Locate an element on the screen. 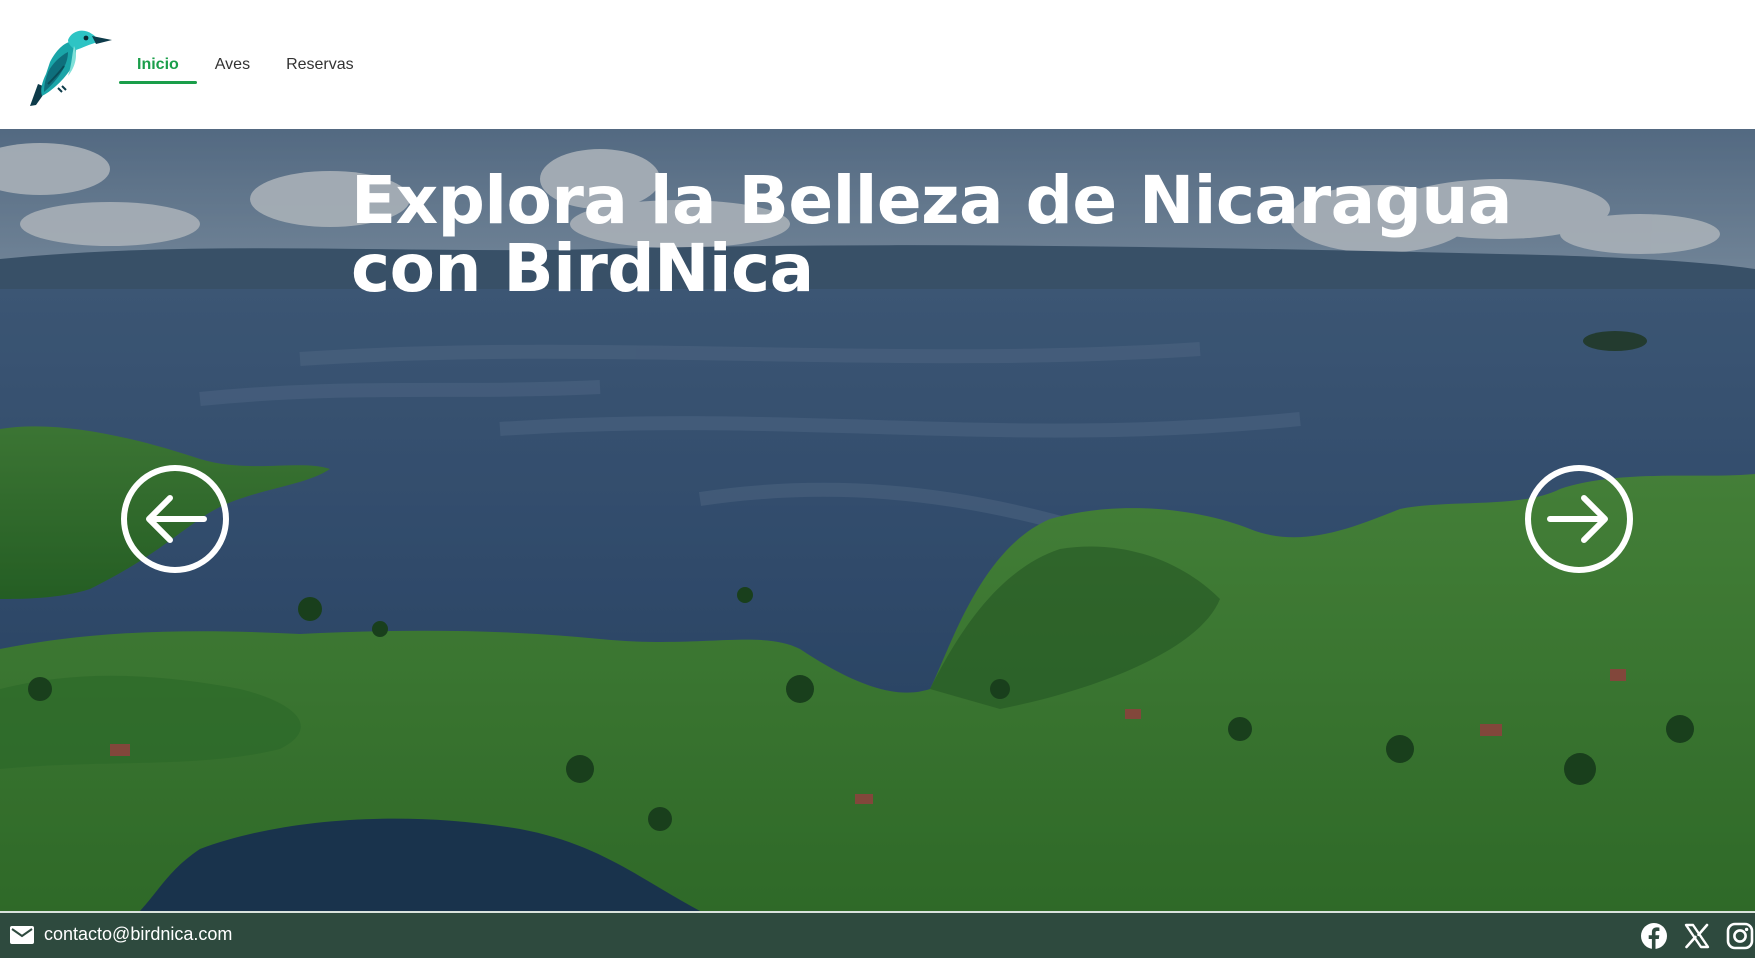 Image resolution: width=1755 pixels, height=958 pixels. main-nav: Inicio Aves Reservas is located at coordinates (245, 68).